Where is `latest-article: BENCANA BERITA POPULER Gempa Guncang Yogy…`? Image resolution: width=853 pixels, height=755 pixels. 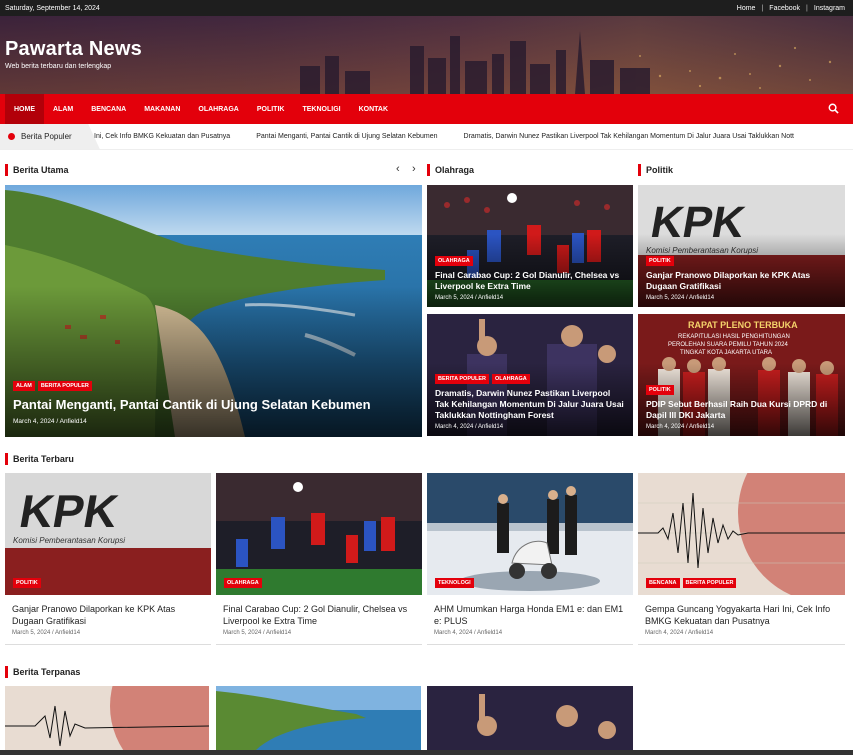 latest-article: BENCANA BERITA POPULER Gempa Guncang Yogy… is located at coordinates (741, 559).